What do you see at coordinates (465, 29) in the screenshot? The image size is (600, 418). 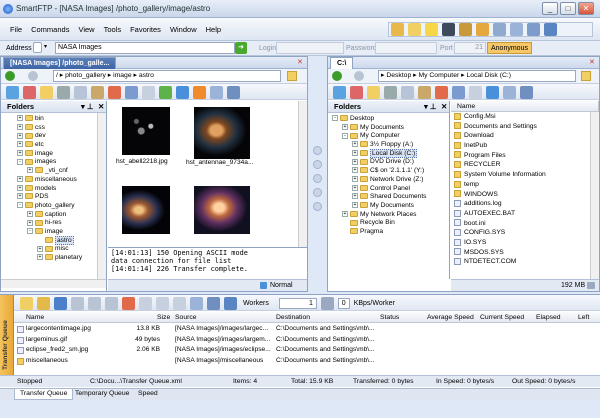 I see `panel-icon` at bounding box center [465, 29].